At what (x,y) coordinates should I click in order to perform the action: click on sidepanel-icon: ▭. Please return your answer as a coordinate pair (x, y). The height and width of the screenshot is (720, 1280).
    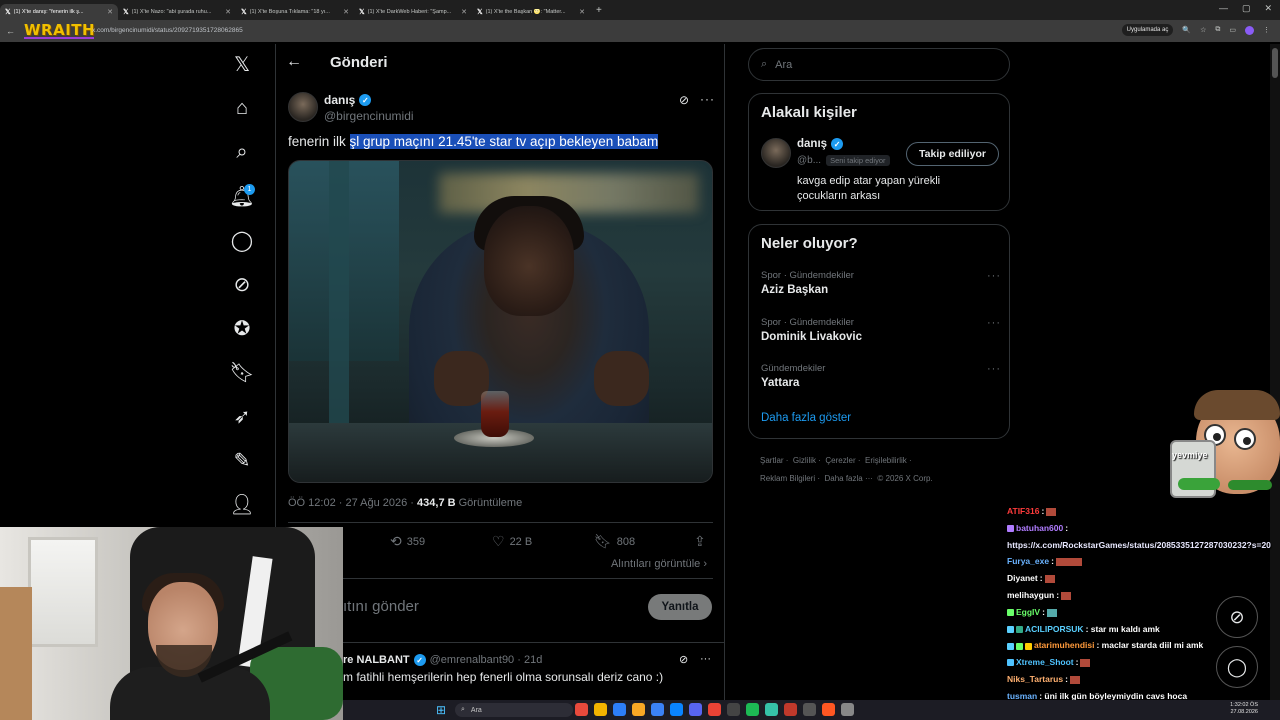
    Looking at the image, I should click on (1232, 30).